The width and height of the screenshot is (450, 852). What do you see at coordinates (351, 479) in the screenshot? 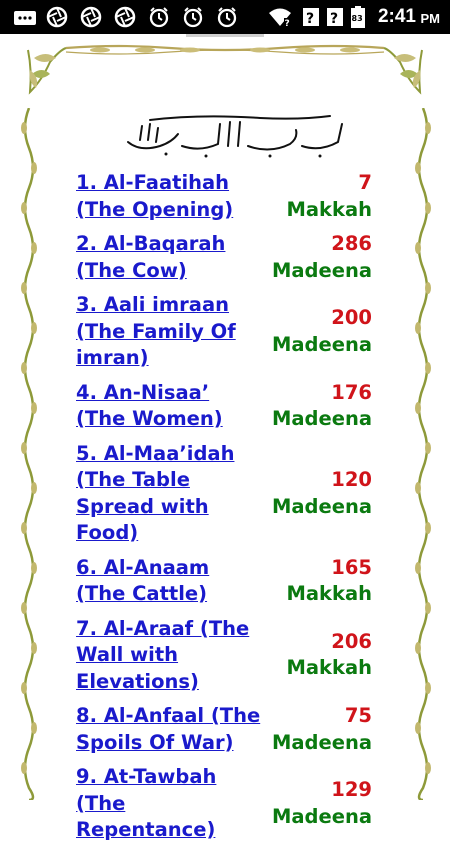
I see `surah-verse-count: 120` at bounding box center [351, 479].